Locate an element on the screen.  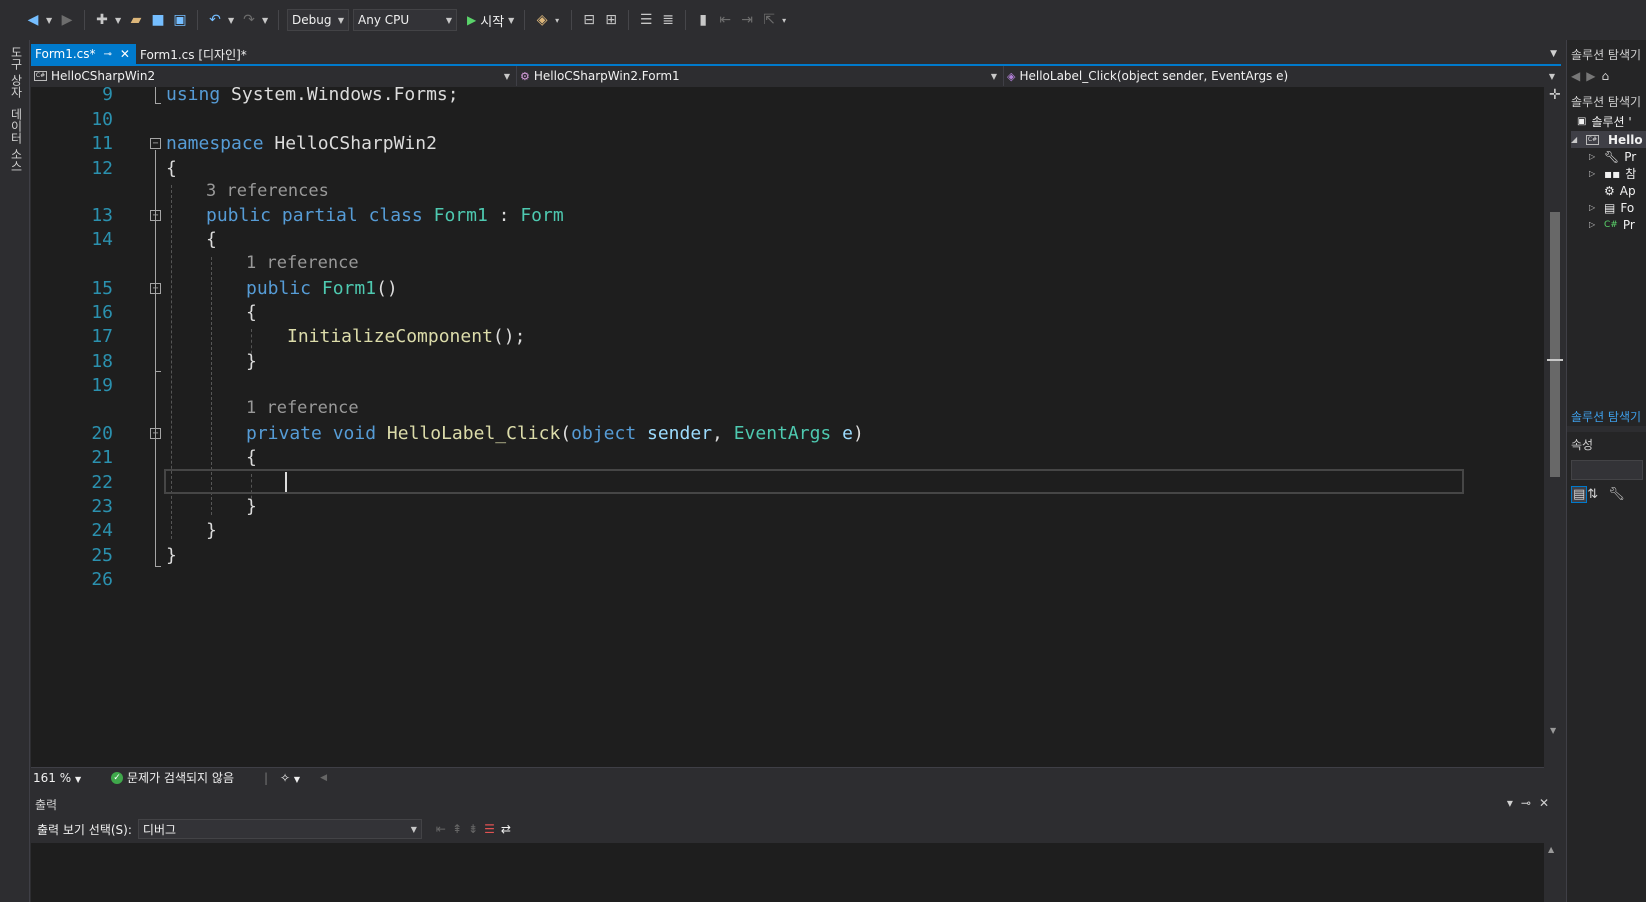
code-cleanup-icon: ✧ ▼ is located at coordinates (290, 778).